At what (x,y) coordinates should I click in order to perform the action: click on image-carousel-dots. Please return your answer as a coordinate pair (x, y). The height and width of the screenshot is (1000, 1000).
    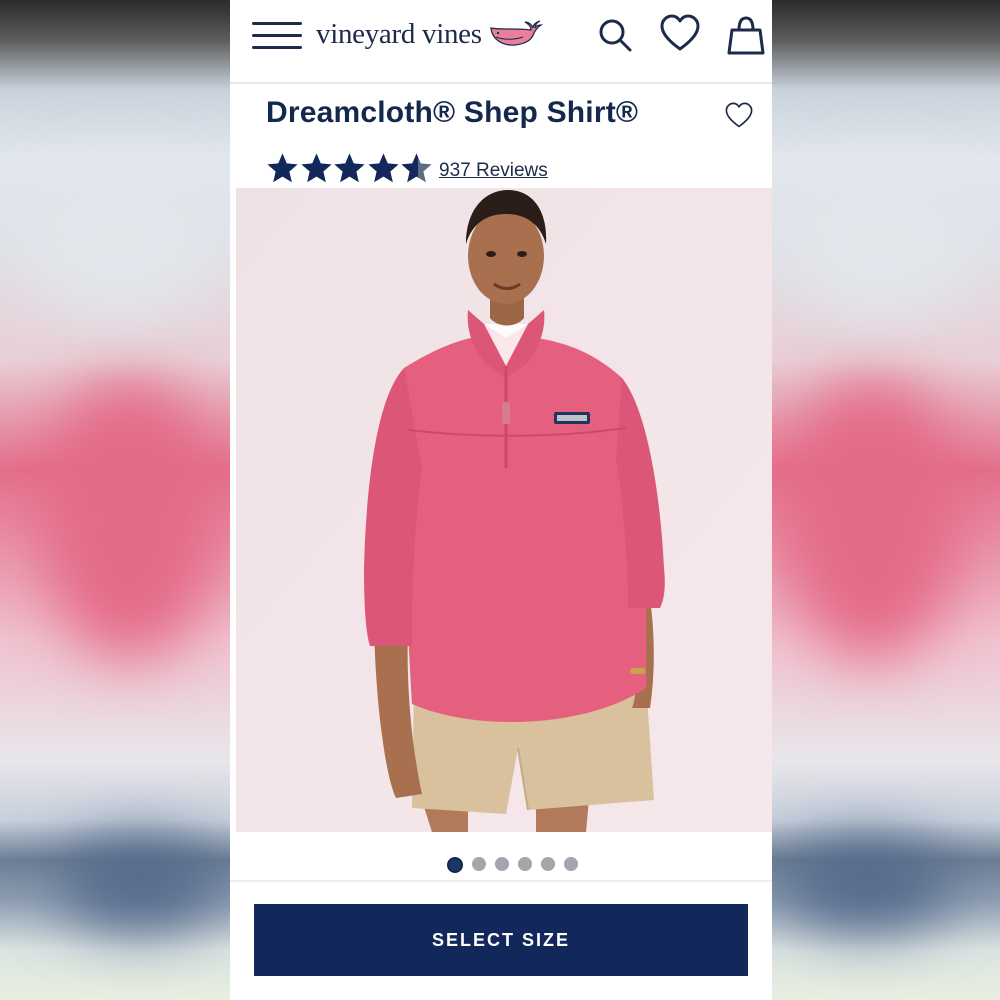
    Looking at the image, I should click on (517, 865).